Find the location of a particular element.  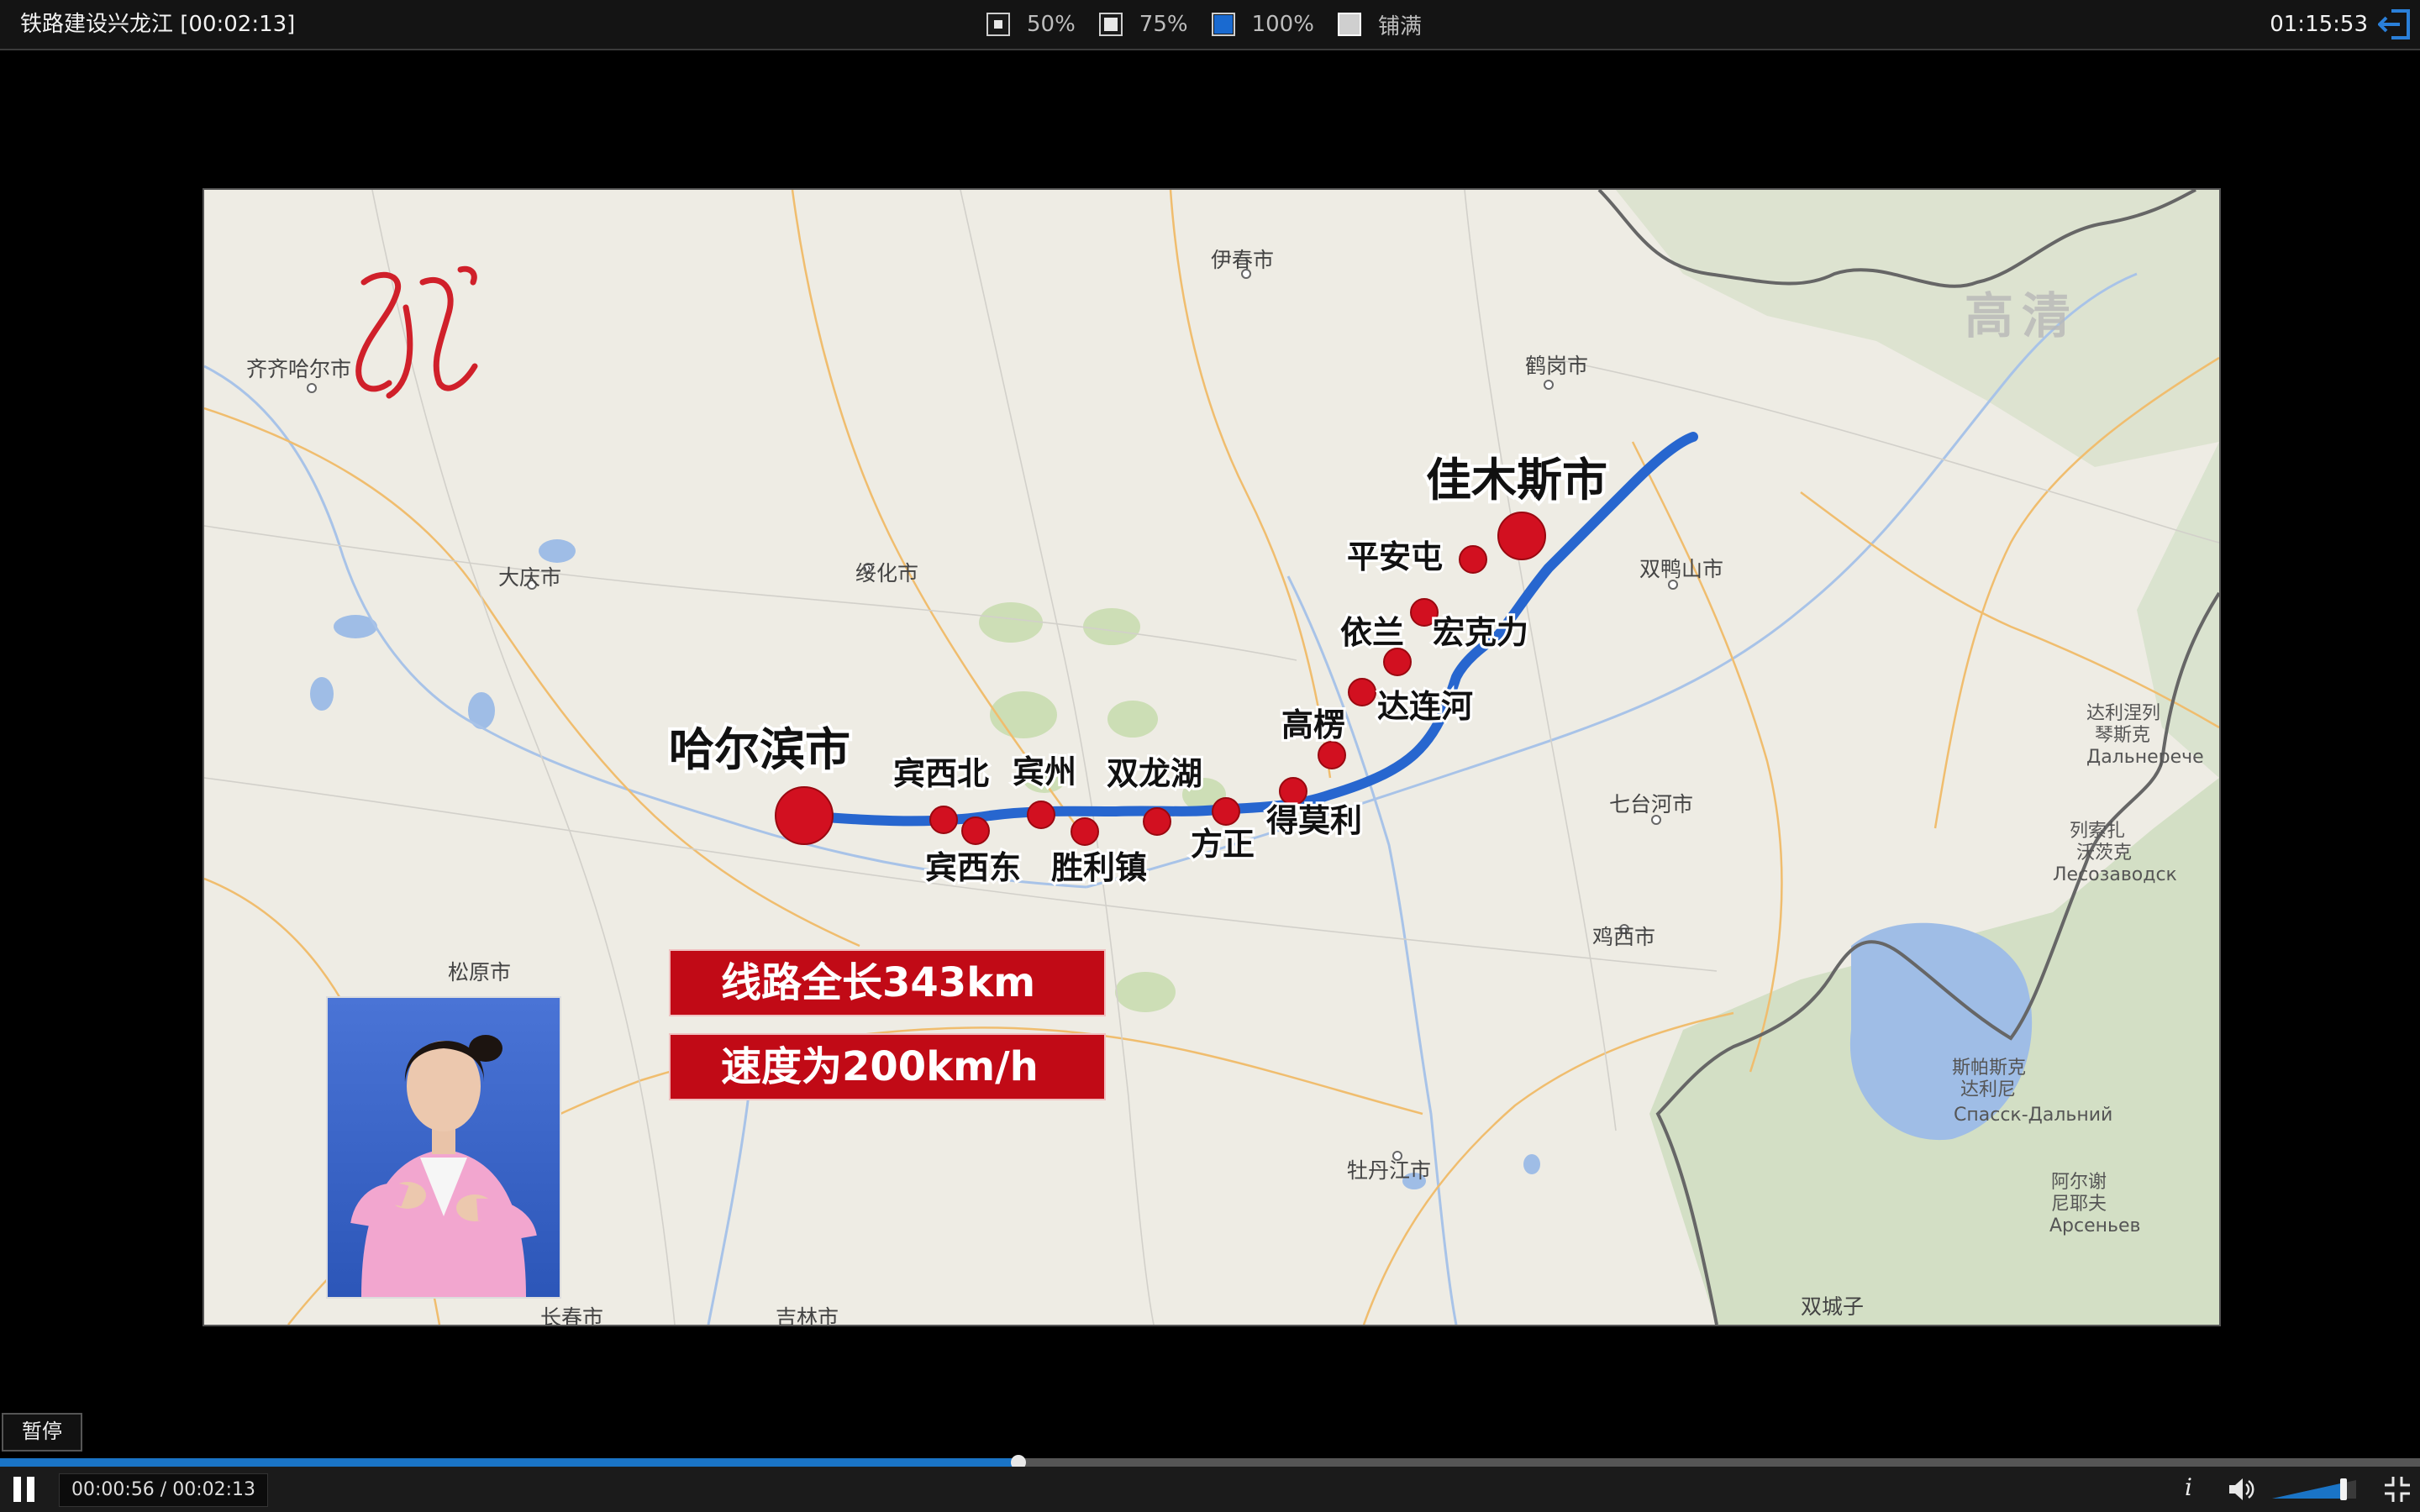

seek-bar-played is located at coordinates (510, 1462).